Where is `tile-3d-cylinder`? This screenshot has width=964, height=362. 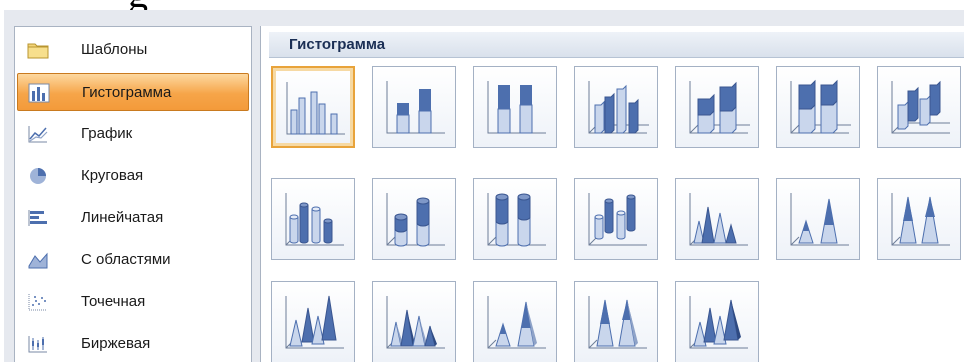
tile-3d-cylinder is located at coordinates (616, 219).